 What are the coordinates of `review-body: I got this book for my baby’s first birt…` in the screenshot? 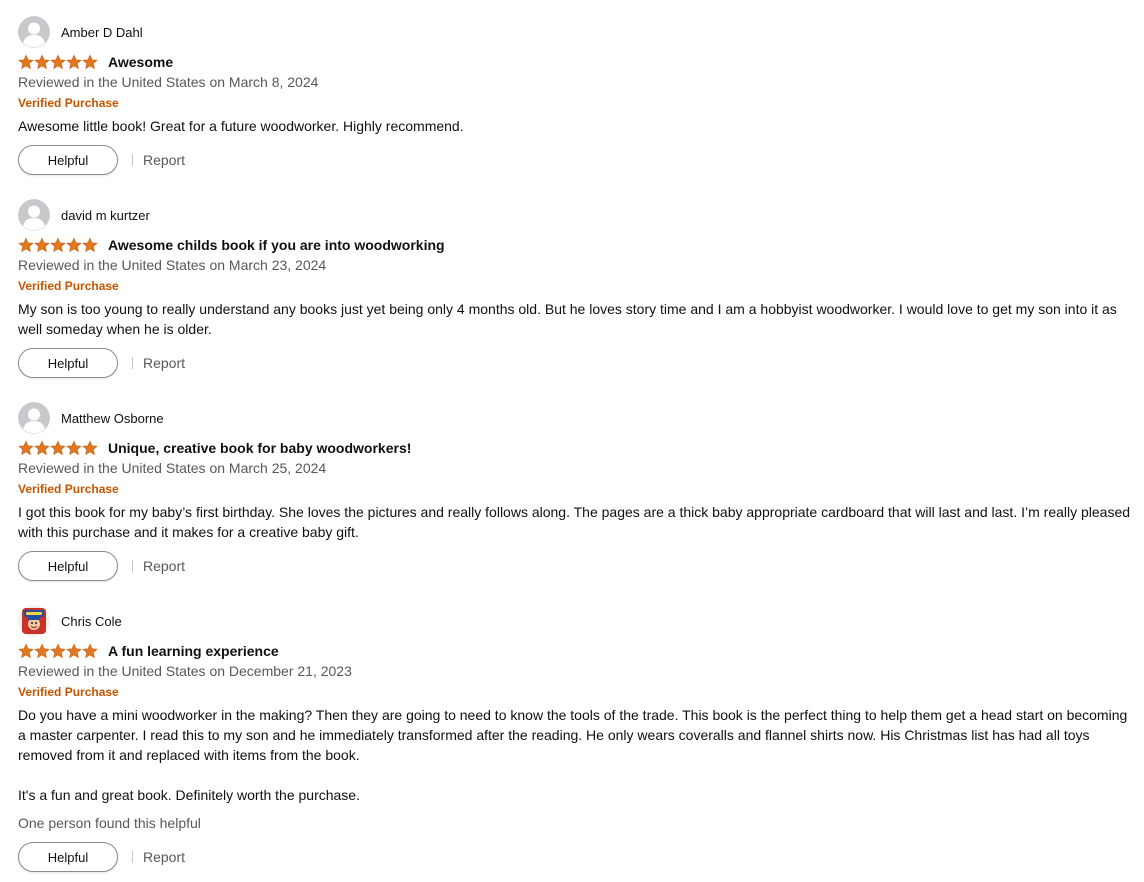 It's located at (578, 522).